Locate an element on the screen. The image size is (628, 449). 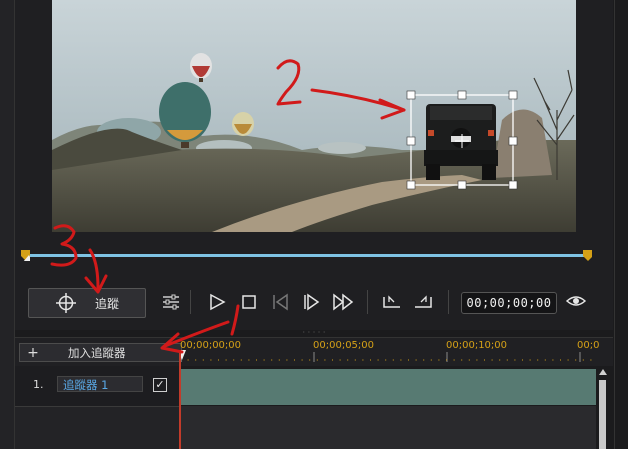
add-tracker-label: 加入追蹤器 is located at coordinates (97, 352).